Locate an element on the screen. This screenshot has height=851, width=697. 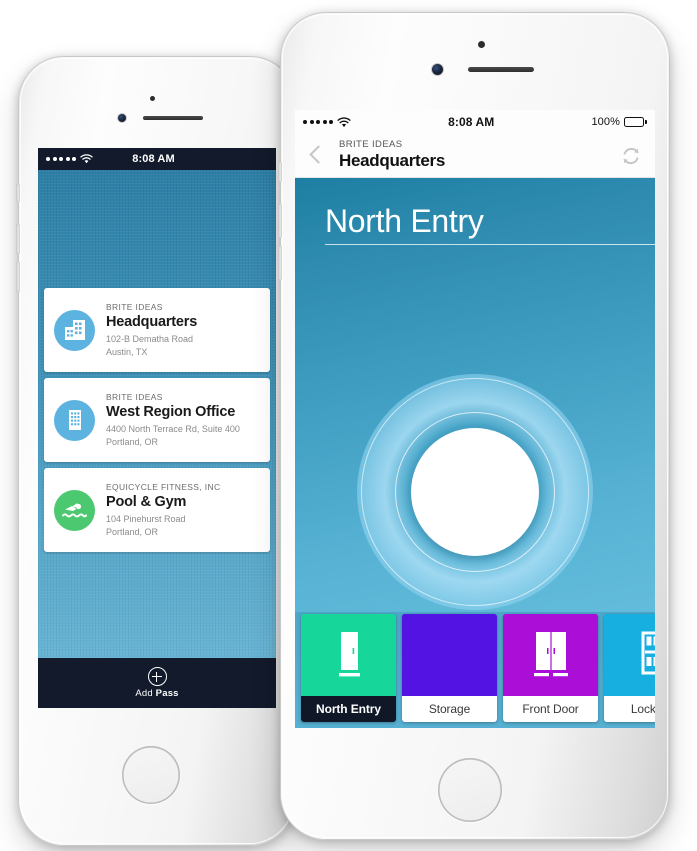
navigation-bar: BRITE IDEAS Headquarters is located at coordinates (475, 156).